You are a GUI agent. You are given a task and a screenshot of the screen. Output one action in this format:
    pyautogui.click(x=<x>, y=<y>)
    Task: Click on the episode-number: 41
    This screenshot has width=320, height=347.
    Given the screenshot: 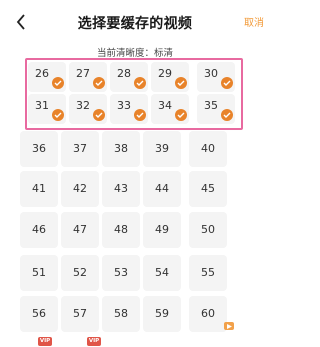 What is the action you would take?
    pyautogui.click(x=39, y=188)
    